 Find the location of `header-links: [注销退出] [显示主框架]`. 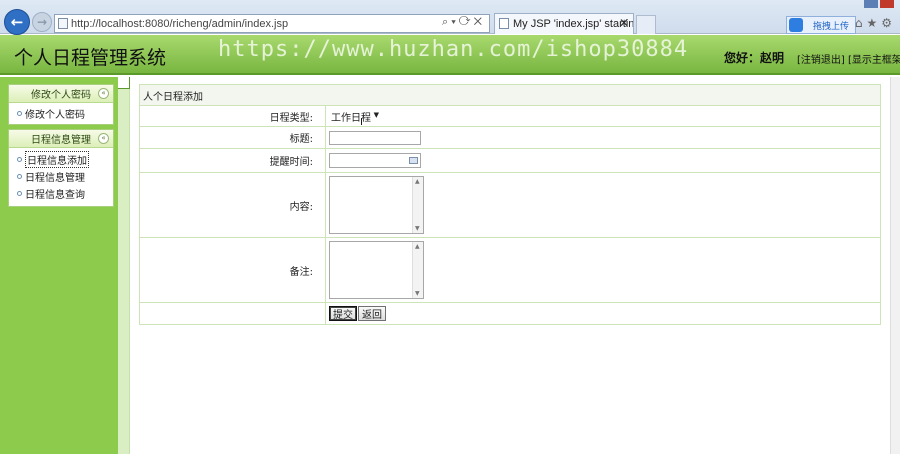

header-links: [注销退出] [显示主框架] is located at coordinates (848, 58).